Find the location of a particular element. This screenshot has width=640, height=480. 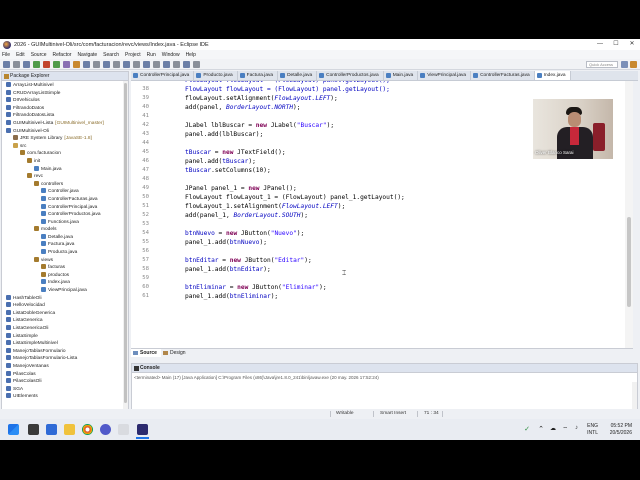

tree-item: models is located at coordinates (65, 230).